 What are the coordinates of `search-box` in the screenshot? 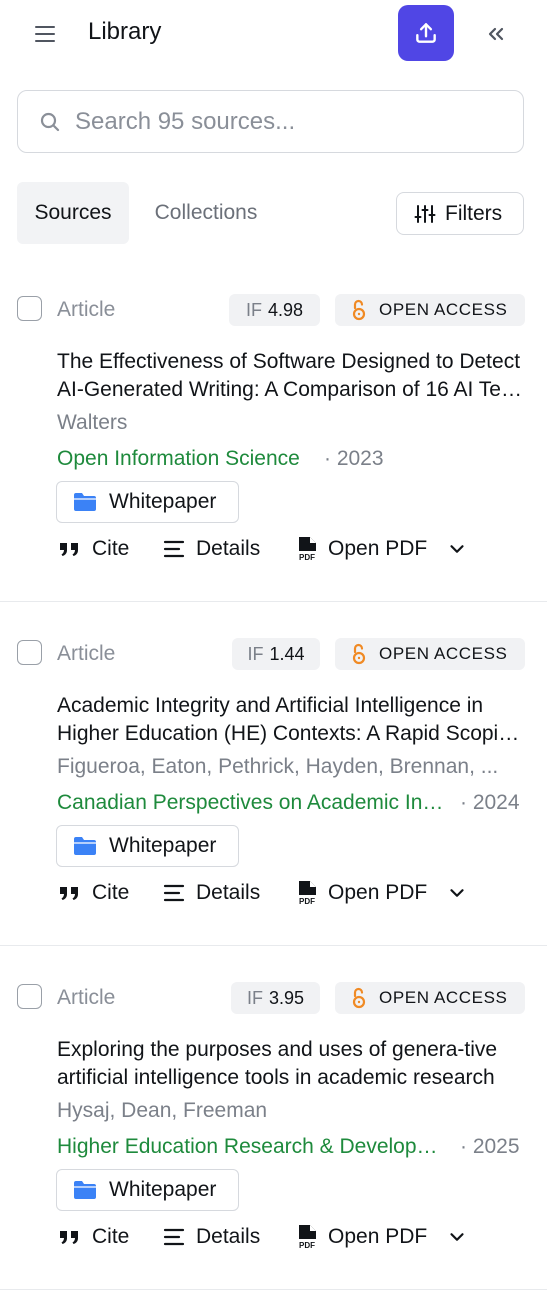 It's located at (270, 121).